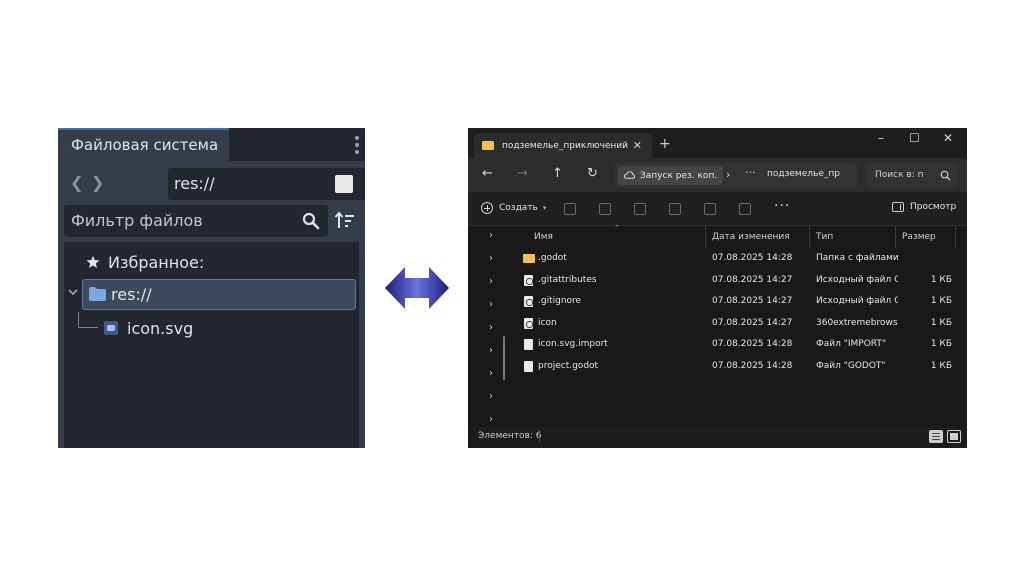 This screenshot has width=1024, height=576. Describe the element at coordinates (851, 365) in the screenshot. I see `file-type: Файл "GODOT"` at that location.